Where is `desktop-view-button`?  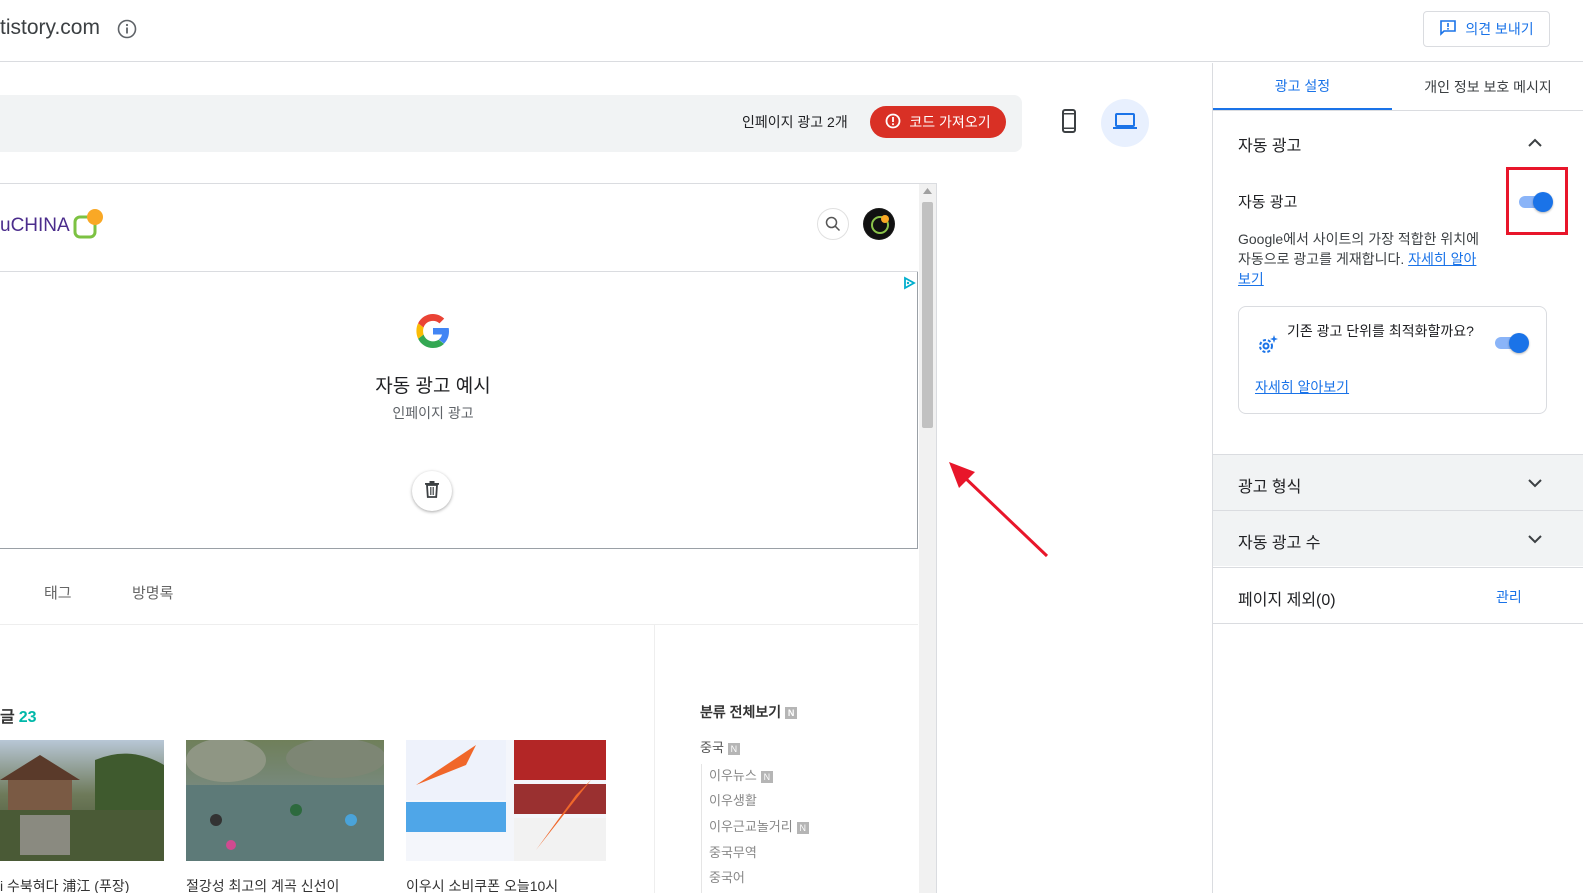
desktop-view-button is located at coordinates (1125, 123).